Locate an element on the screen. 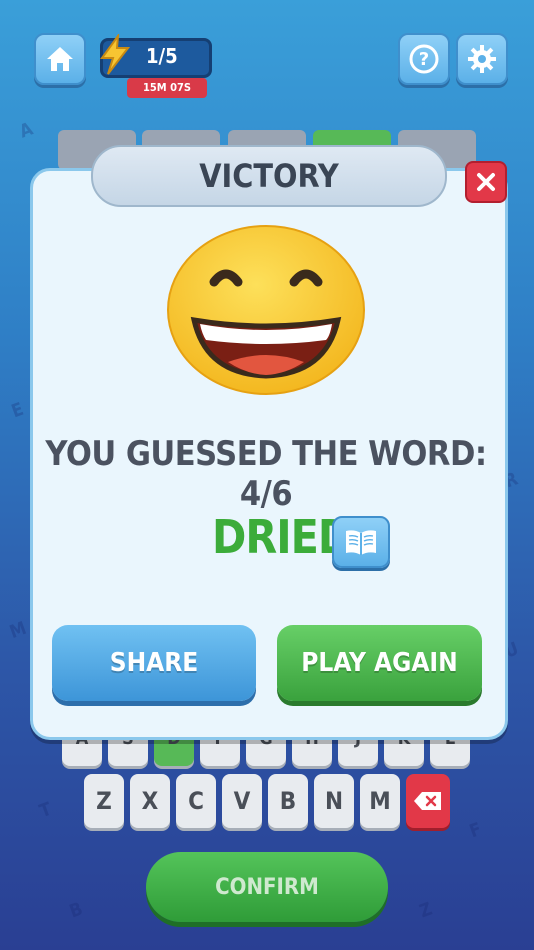 The width and height of the screenshot is (534, 950). key: S is located at coordinates (128, 751).